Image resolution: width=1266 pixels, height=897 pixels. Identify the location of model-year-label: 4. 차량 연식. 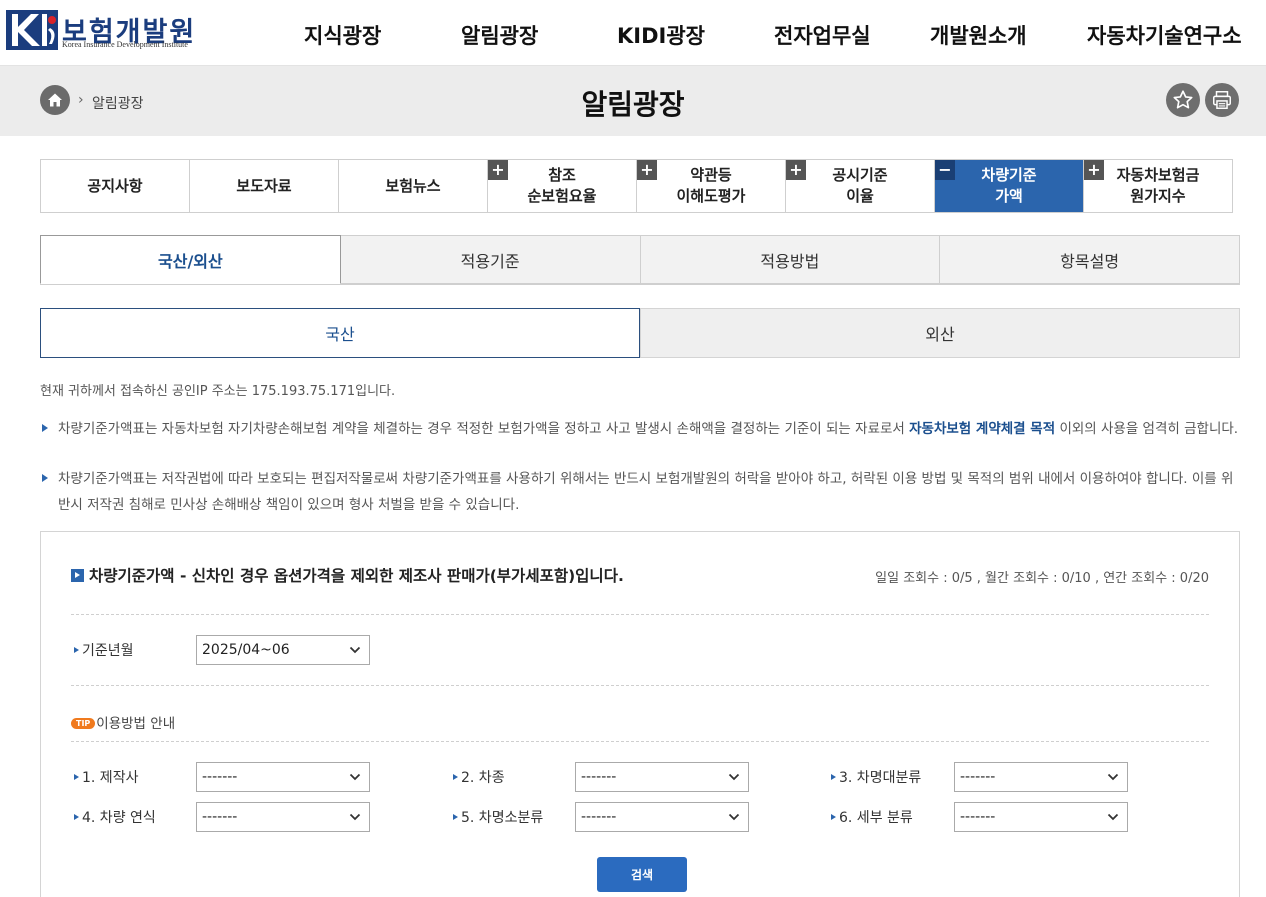
(115, 817).